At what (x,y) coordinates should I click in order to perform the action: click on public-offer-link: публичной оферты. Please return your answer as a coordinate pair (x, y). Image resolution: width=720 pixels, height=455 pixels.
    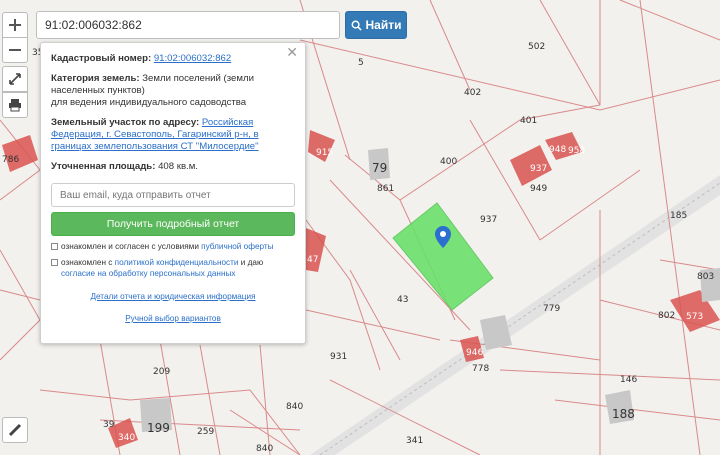
    Looking at the image, I should click on (237, 246).